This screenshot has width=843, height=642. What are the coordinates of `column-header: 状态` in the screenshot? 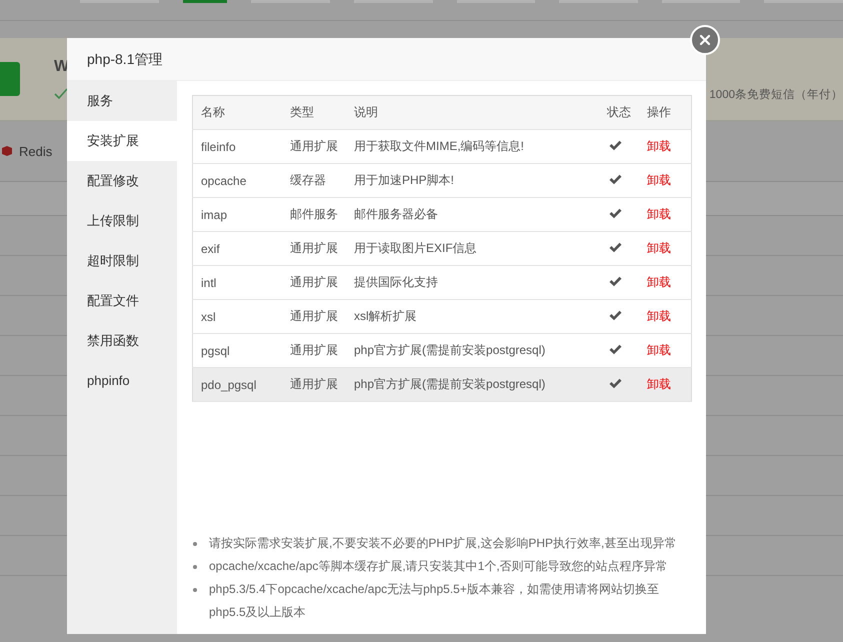 It's located at (619, 113).